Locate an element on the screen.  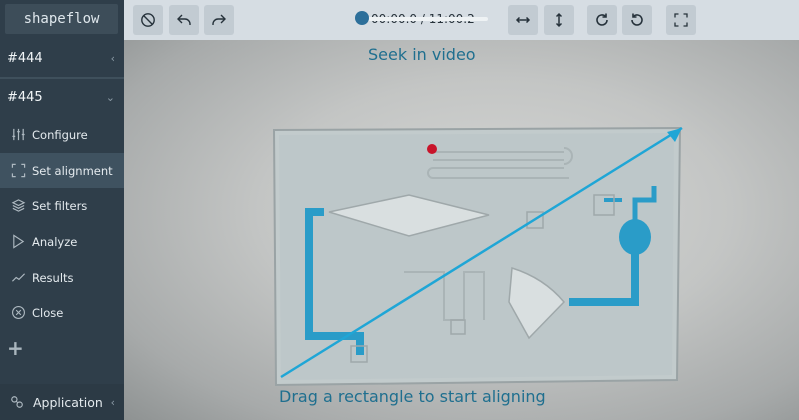
flip-horizontal-button is located at coordinates (523, 20).